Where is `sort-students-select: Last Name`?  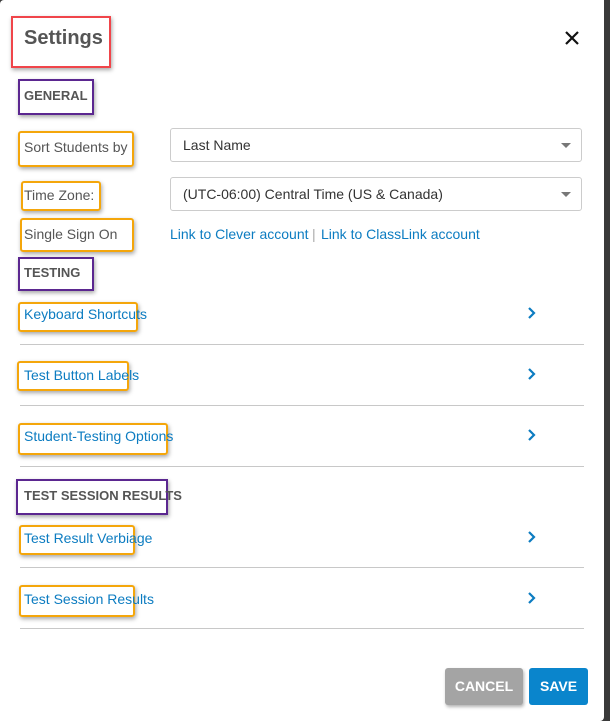 sort-students-select: Last Name is located at coordinates (376, 145).